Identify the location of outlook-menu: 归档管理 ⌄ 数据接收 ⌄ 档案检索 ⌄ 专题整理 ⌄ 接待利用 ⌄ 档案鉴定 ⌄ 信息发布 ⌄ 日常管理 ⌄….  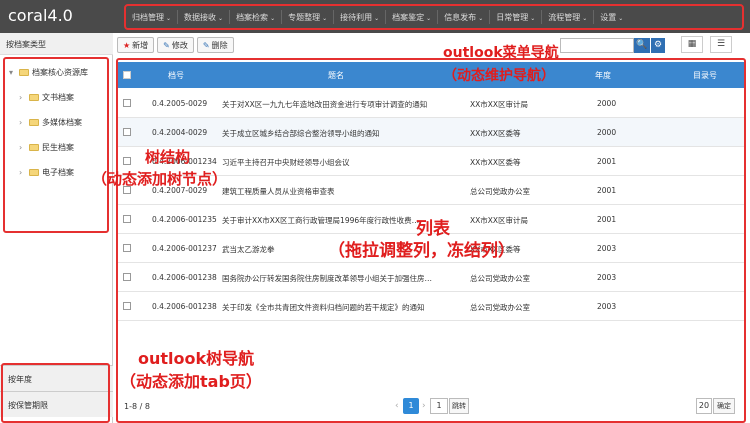
(434, 17).